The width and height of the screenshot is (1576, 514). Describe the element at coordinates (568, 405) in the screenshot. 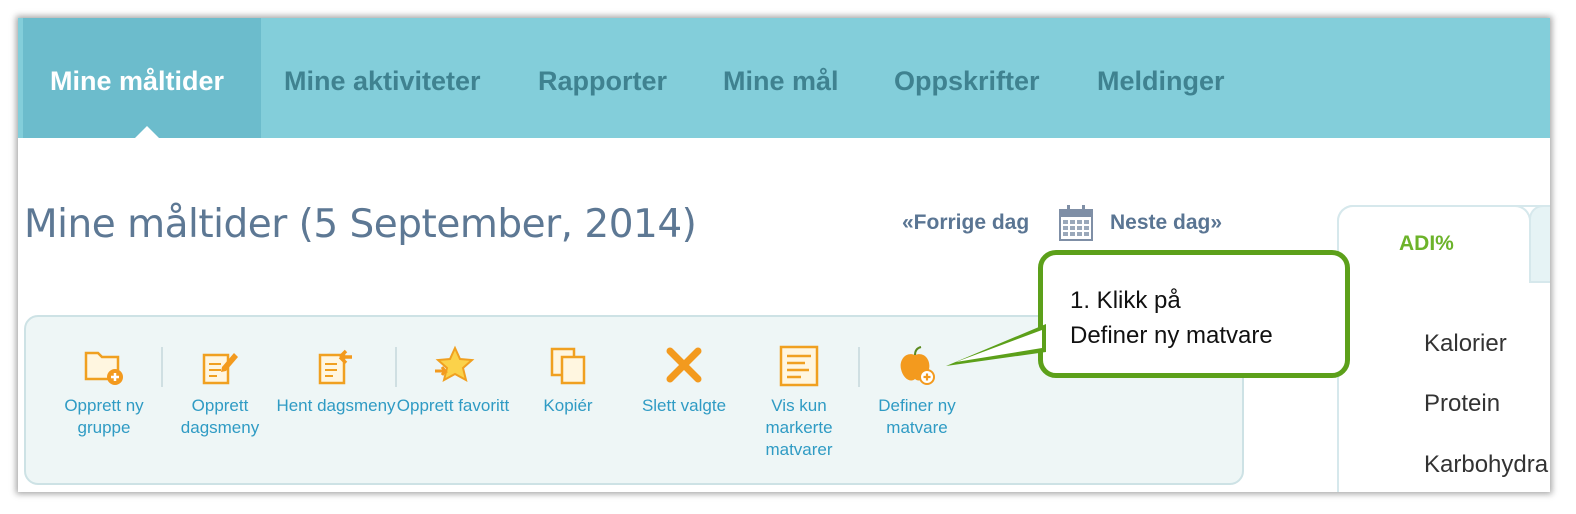

I see `tool-label: Kopiér` at that location.